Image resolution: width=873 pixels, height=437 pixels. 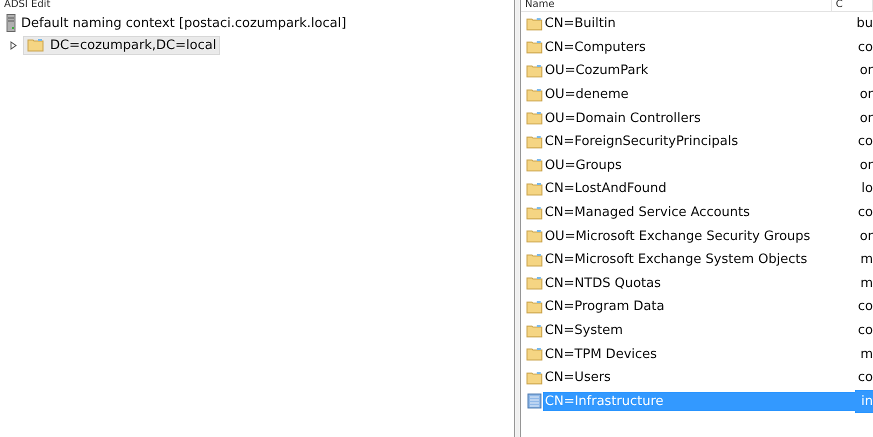 I want to click on list-item: OU=CozumPark, so click(x=698, y=70).